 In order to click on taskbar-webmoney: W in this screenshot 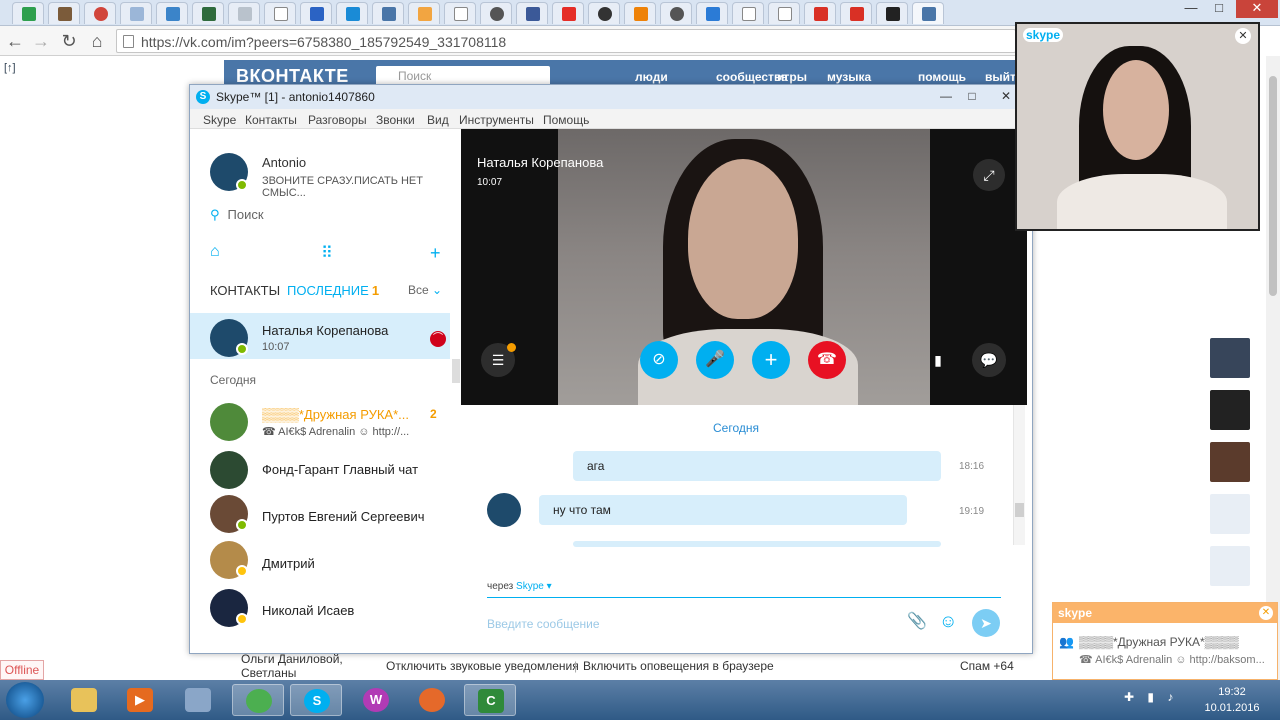, I will do `click(376, 700)`.